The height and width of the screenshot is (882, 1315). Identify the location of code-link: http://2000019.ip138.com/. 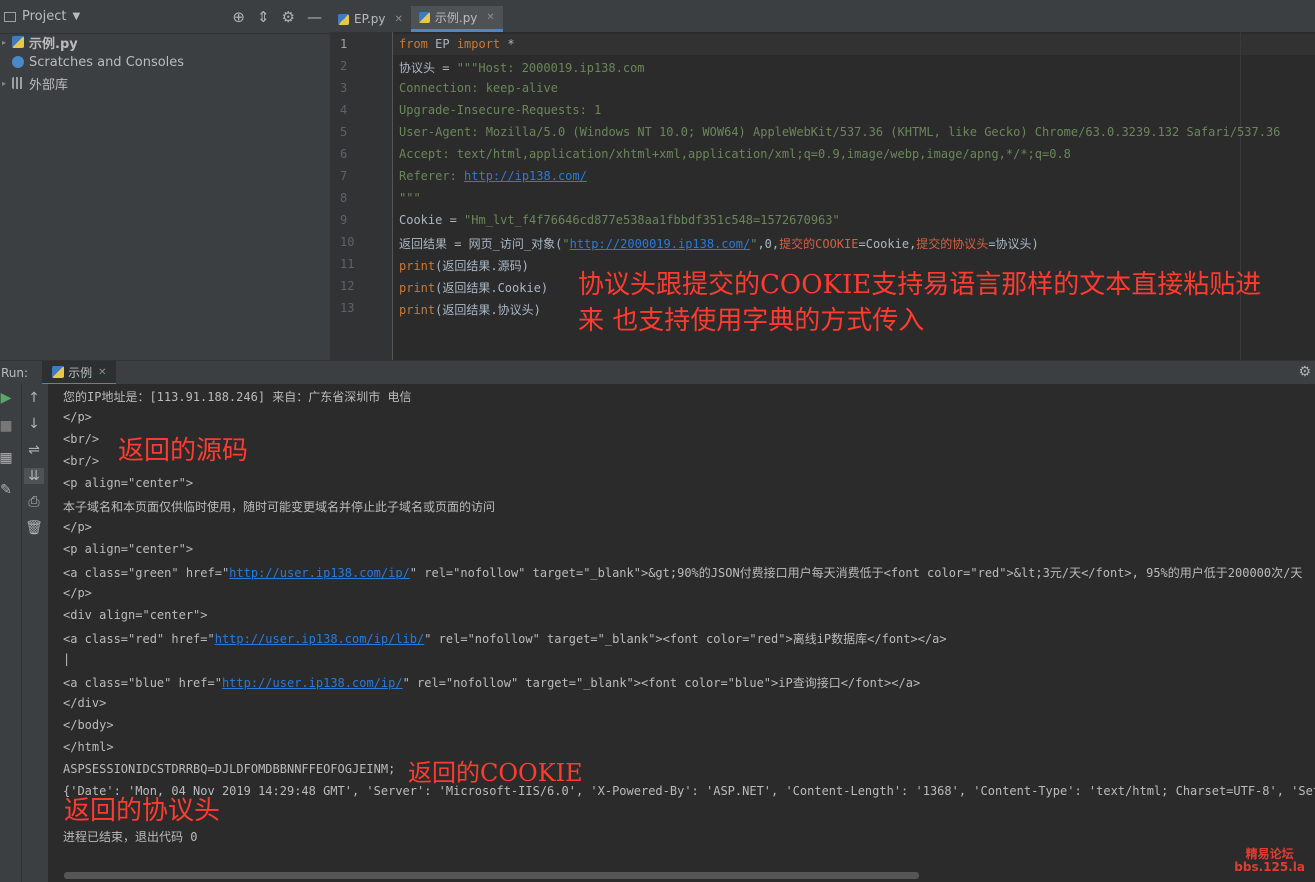
(660, 244).